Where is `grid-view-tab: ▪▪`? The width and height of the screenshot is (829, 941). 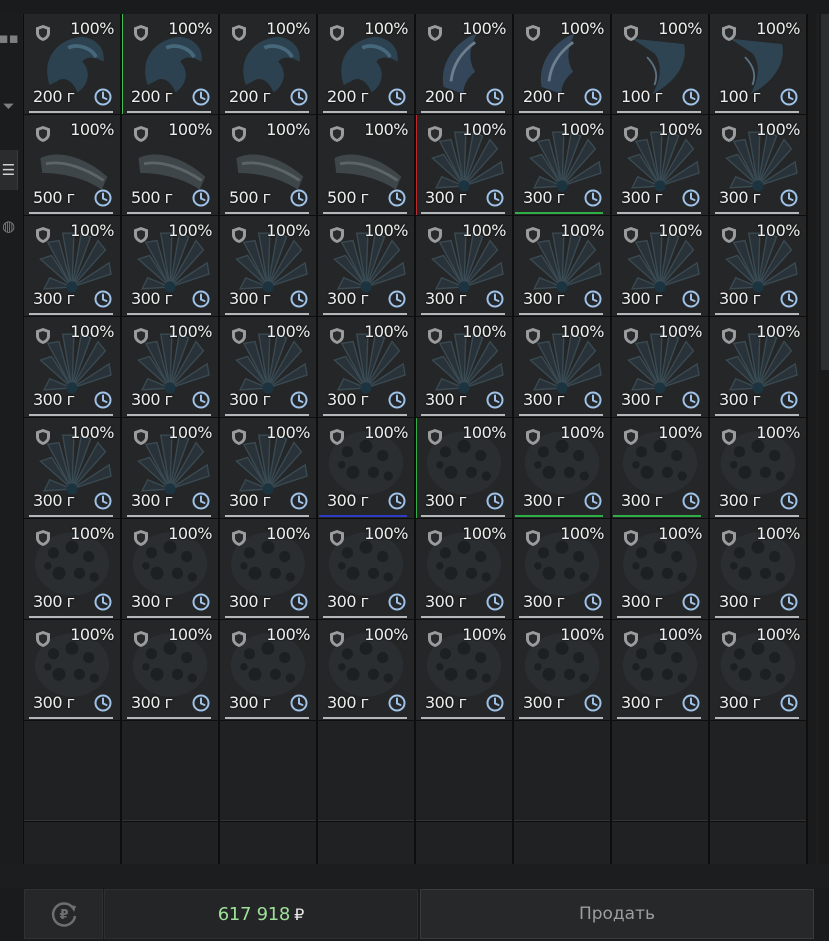
grid-view-tab: ▪▪ is located at coordinates (9, 38).